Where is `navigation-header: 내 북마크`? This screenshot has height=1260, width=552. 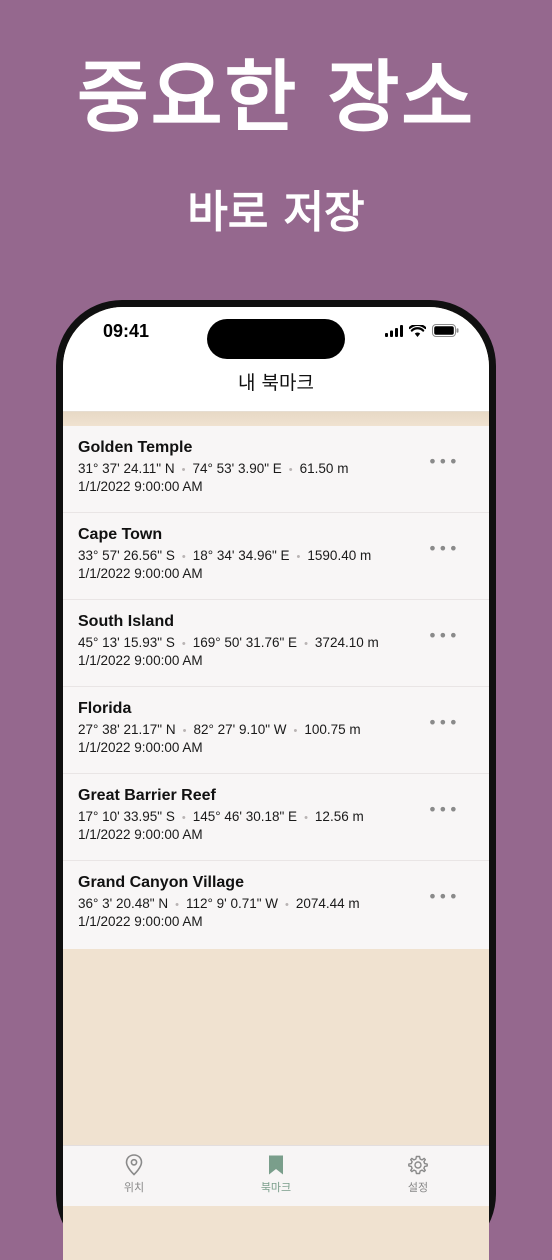
navigation-header: 내 북마크 is located at coordinates (276, 387).